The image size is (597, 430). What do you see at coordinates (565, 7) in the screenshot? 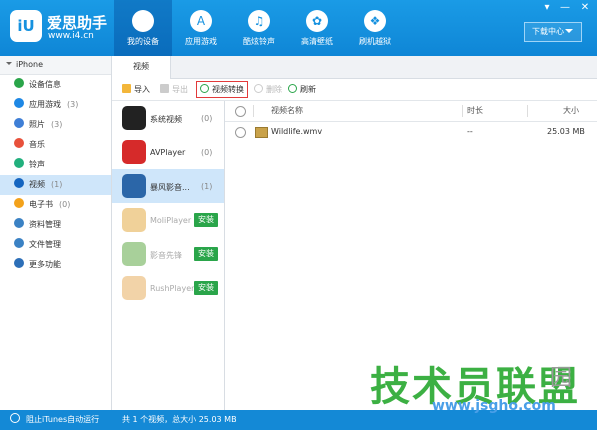
I see `minimize-icon: —` at bounding box center [565, 7].